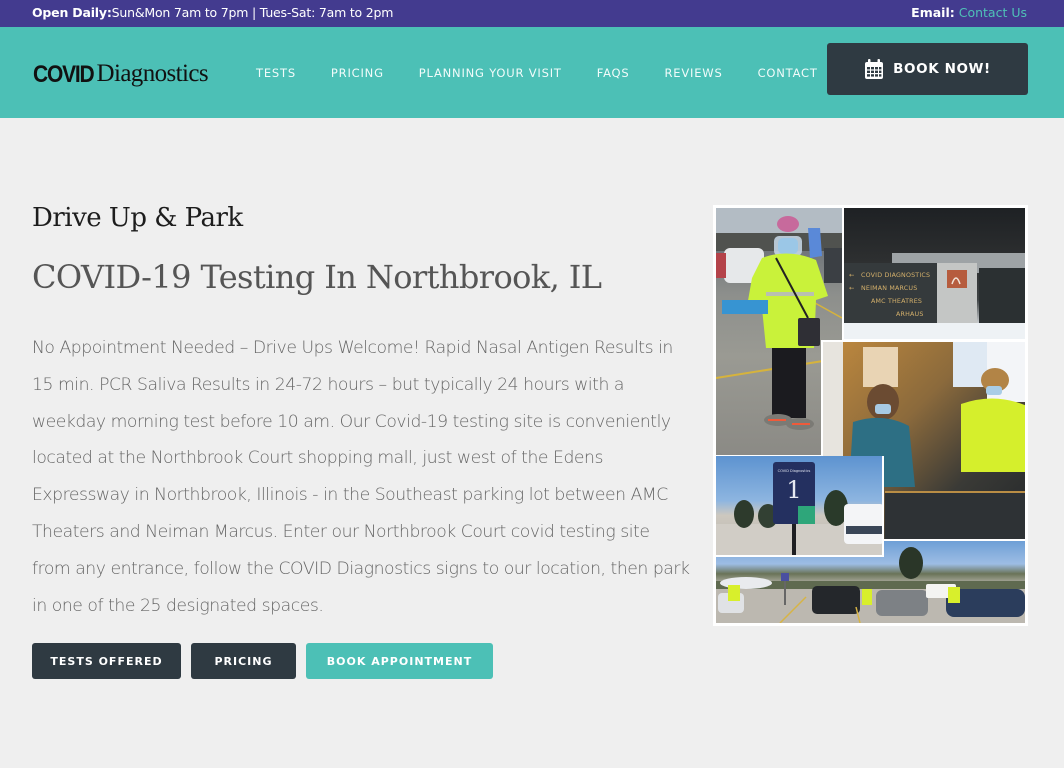 The height and width of the screenshot is (768, 1064). I want to click on nav-tests: TESTS, so click(276, 73).